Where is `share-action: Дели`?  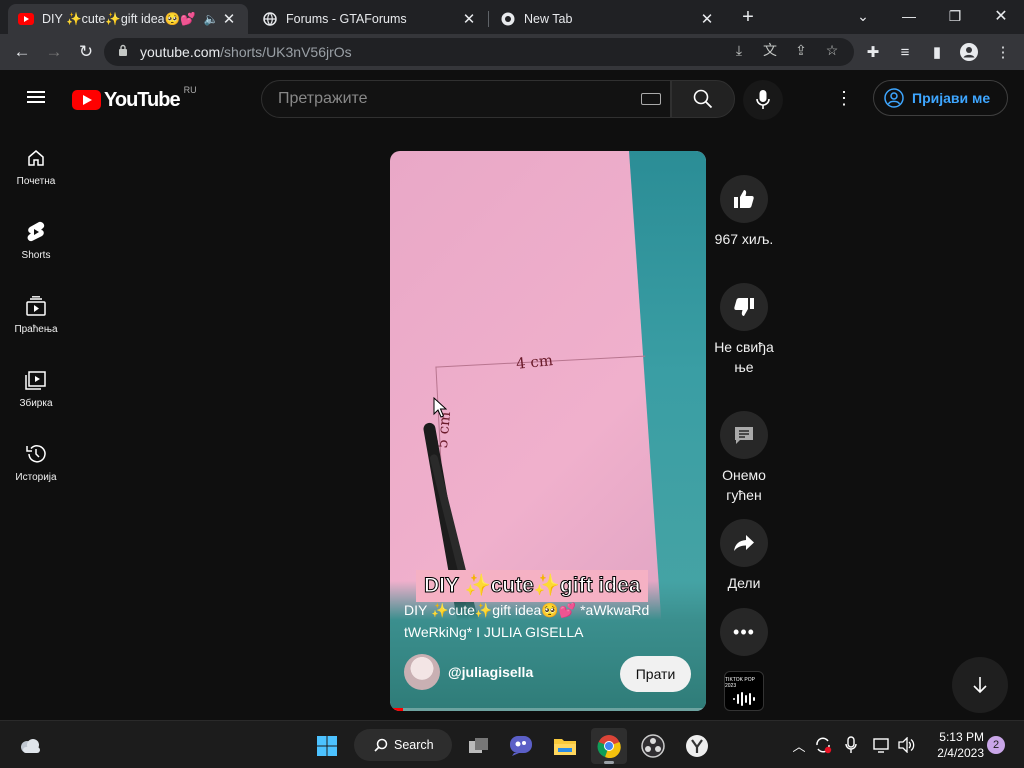 share-action: Дели is located at coordinates (744, 556).